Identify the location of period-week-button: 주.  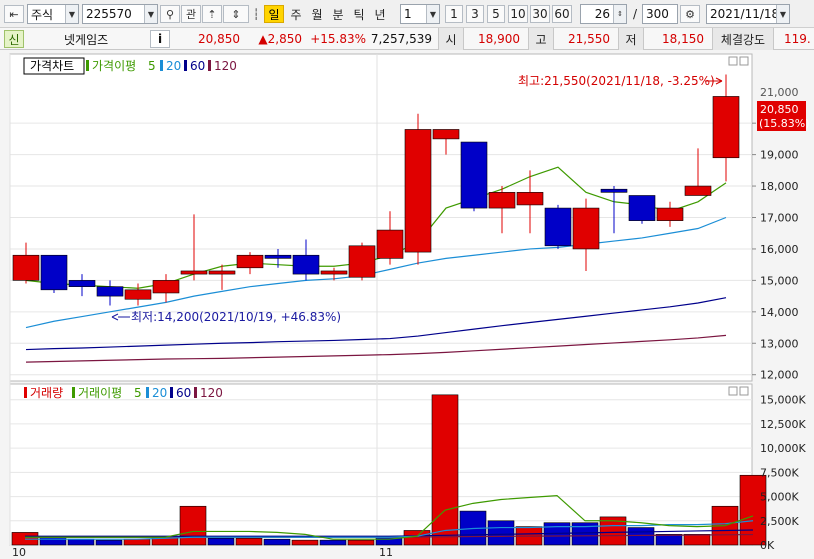
(296, 14).